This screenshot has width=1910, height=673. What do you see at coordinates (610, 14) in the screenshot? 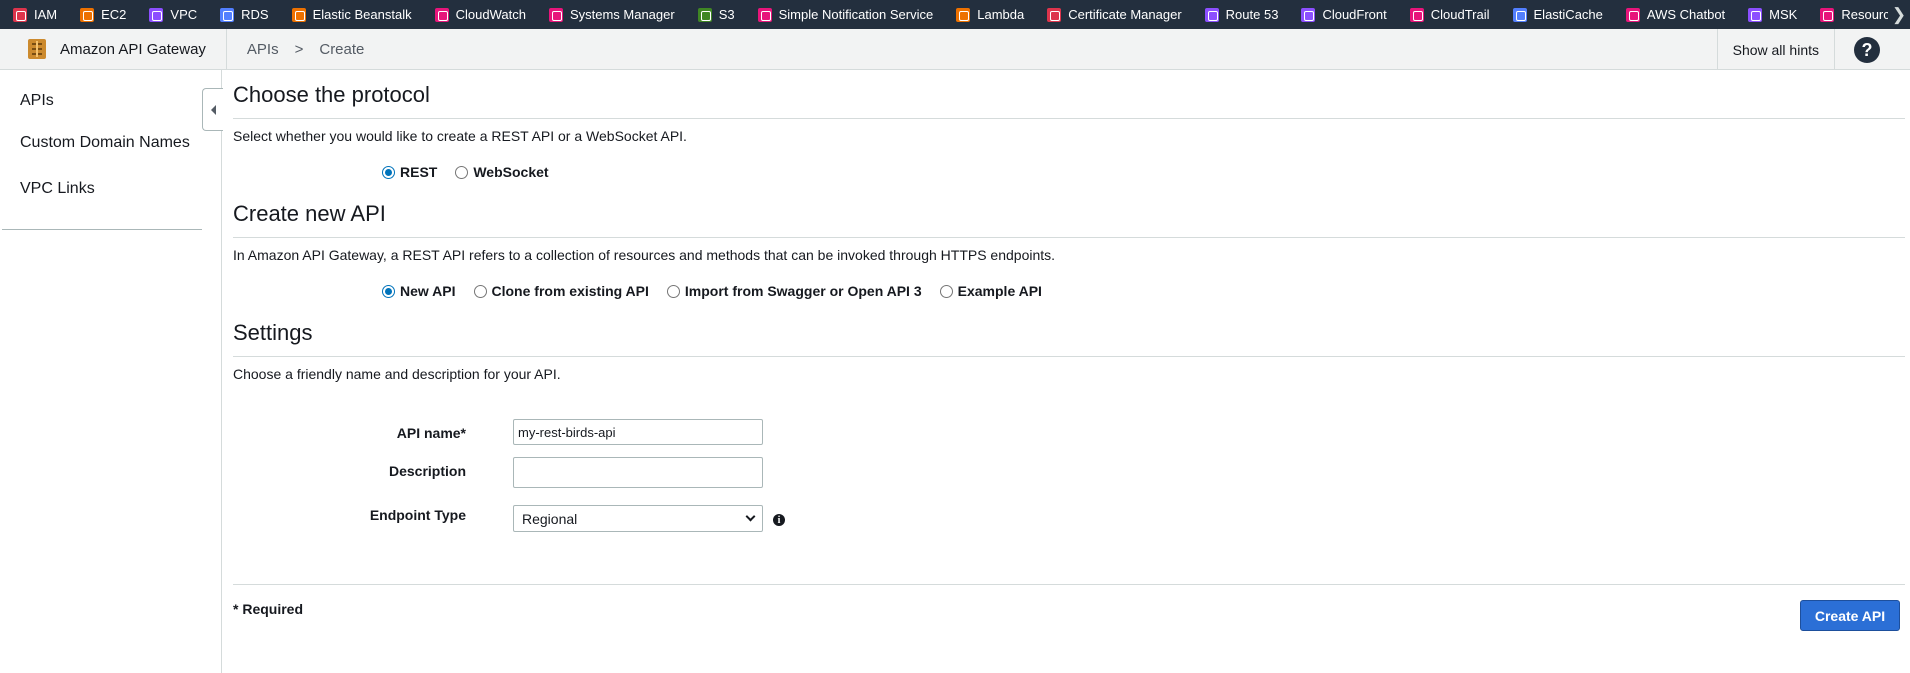
I see `service-shortcut-systems-manager: Systems Manager` at bounding box center [610, 14].